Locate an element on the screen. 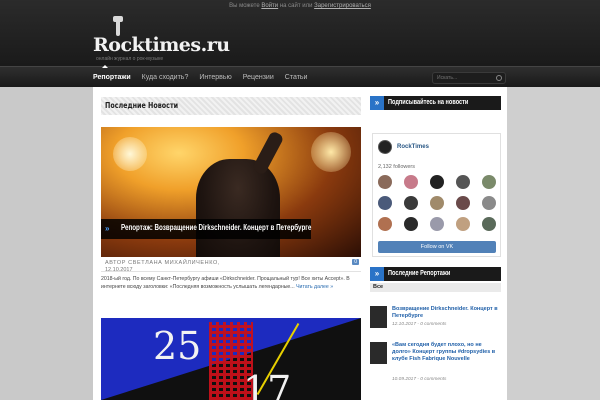  search-input is located at coordinates (465, 78).